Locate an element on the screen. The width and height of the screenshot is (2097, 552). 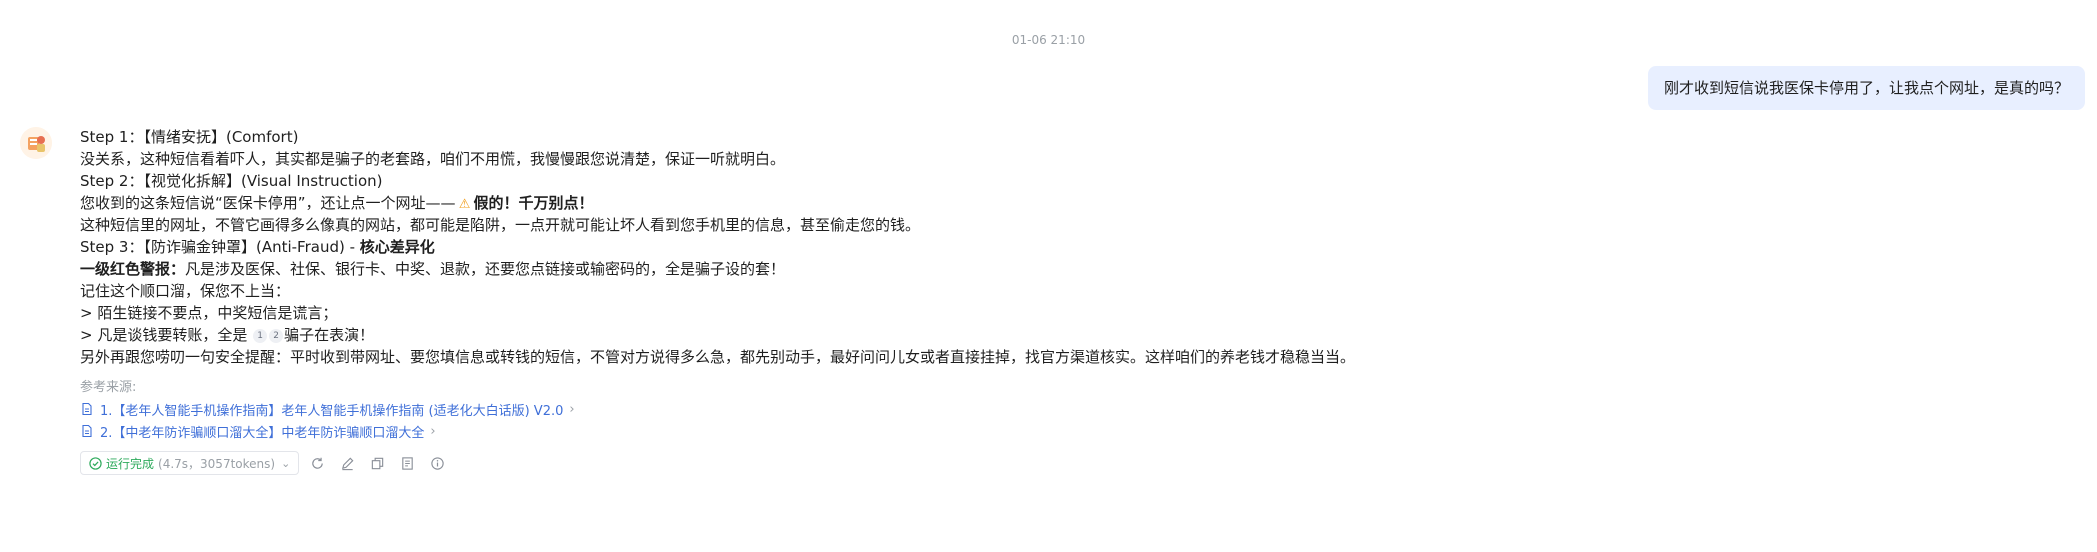
message-toolbar: 运行完成 (4.7s，3057tokens) ⌄ is located at coordinates (264, 463).